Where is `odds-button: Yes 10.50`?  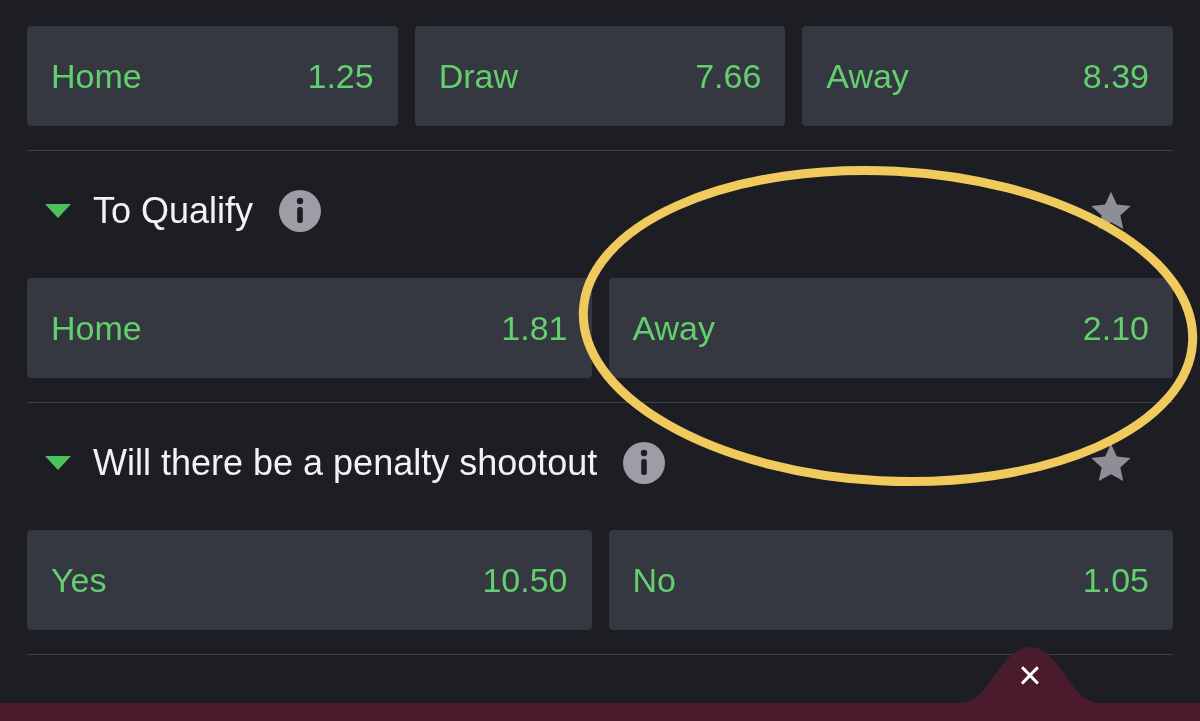 odds-button: Yes 10.50 is located at coordinates (309, 580).